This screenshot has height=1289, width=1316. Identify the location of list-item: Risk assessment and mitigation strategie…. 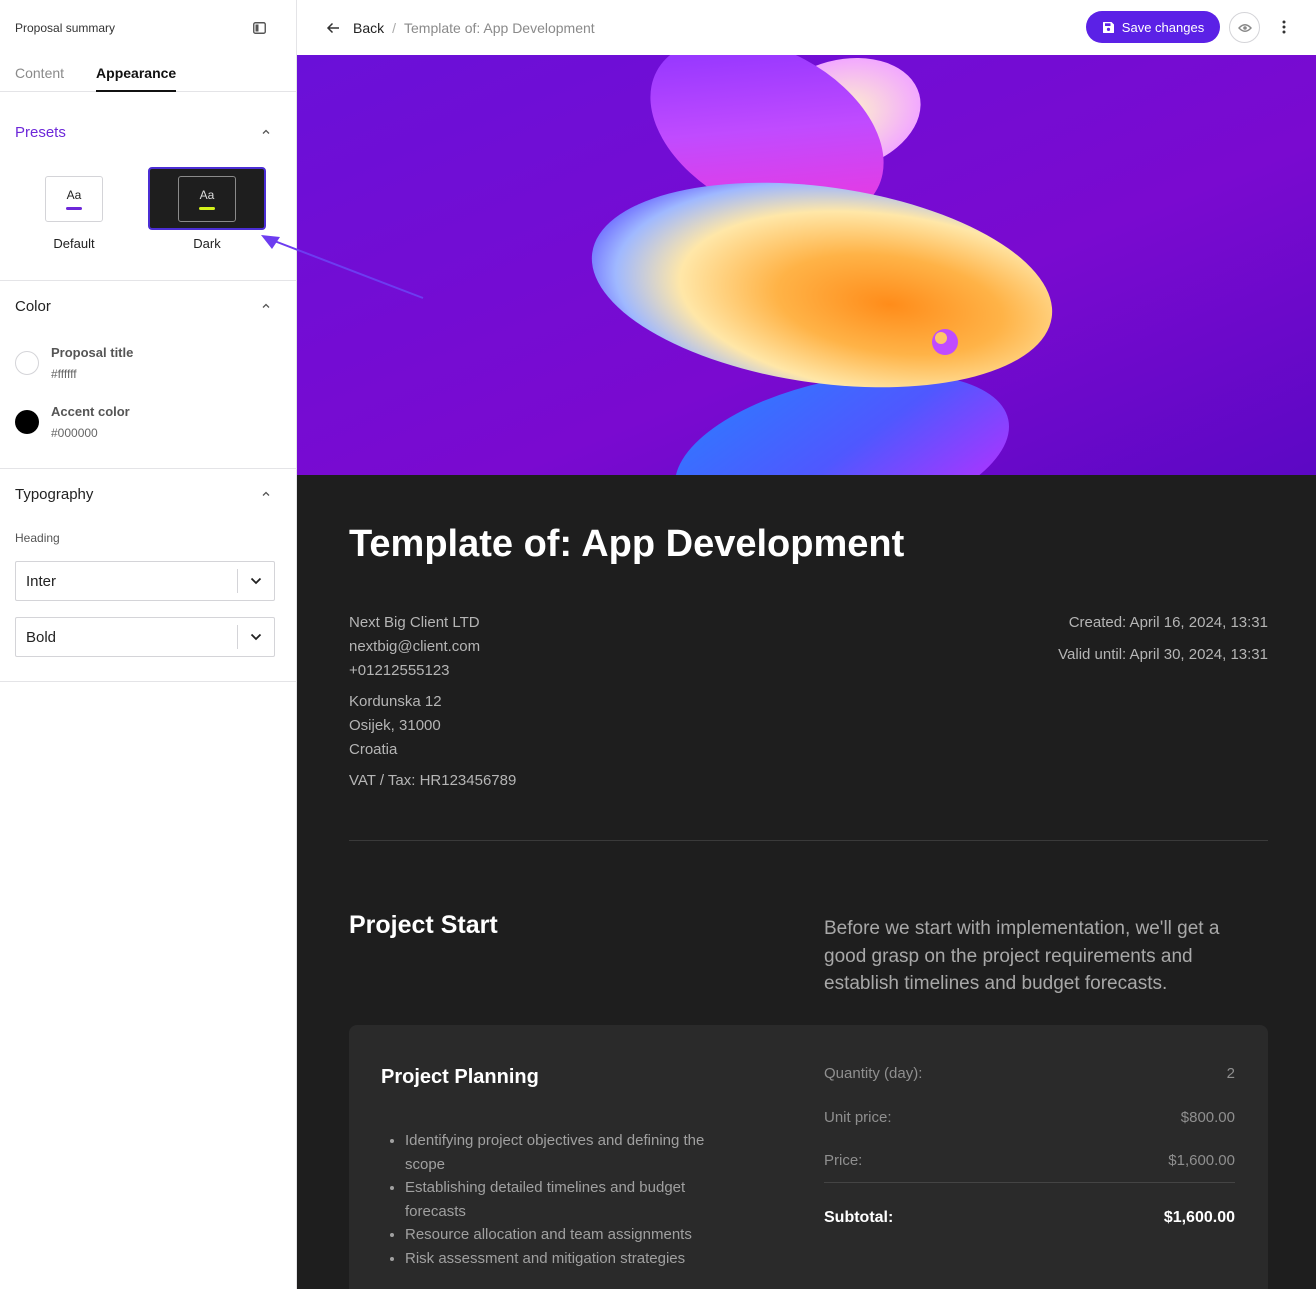
(570, 1259).